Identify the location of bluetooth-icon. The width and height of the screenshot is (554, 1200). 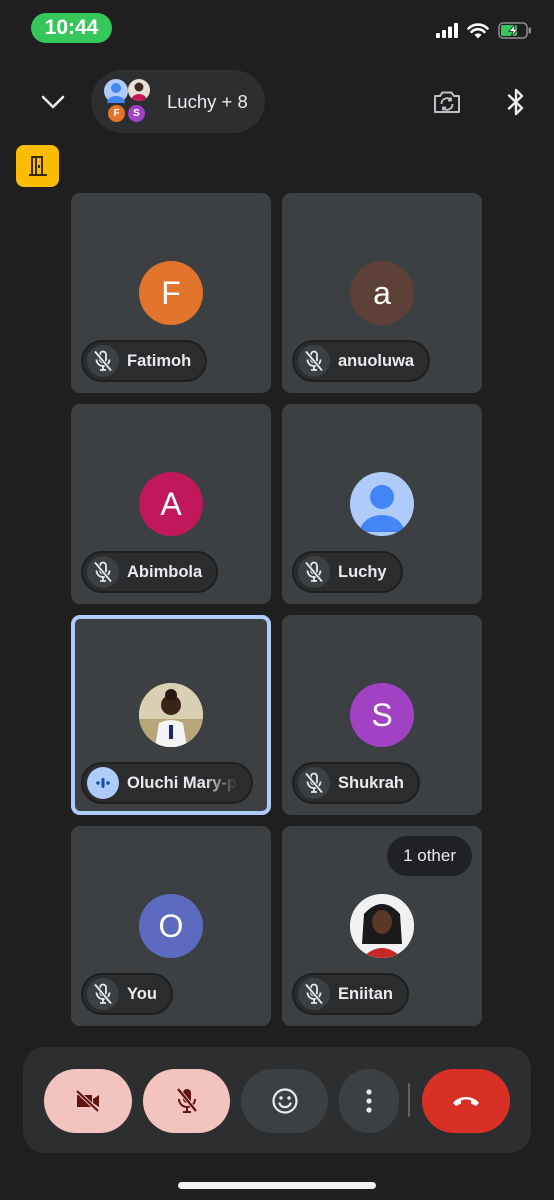
(515, 102).